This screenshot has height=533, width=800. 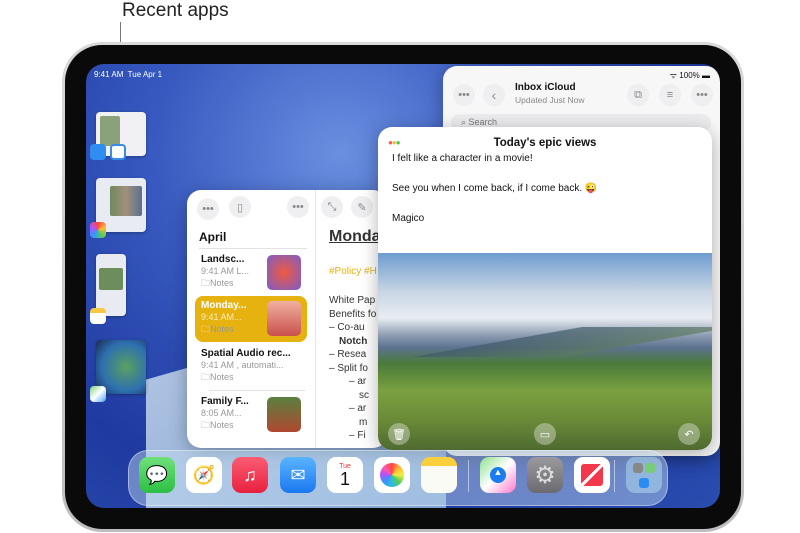 What do you see at coordinates (408, 218) in the screenshot?
I see `message-line: Magico` at bounding box center [408, 218].